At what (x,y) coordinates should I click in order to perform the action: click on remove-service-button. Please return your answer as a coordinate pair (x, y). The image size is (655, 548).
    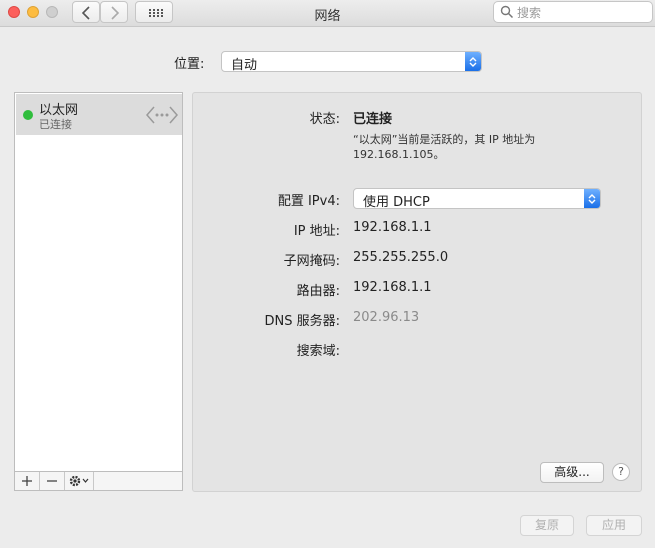
    Looking at the image, I should click on (52, 481).